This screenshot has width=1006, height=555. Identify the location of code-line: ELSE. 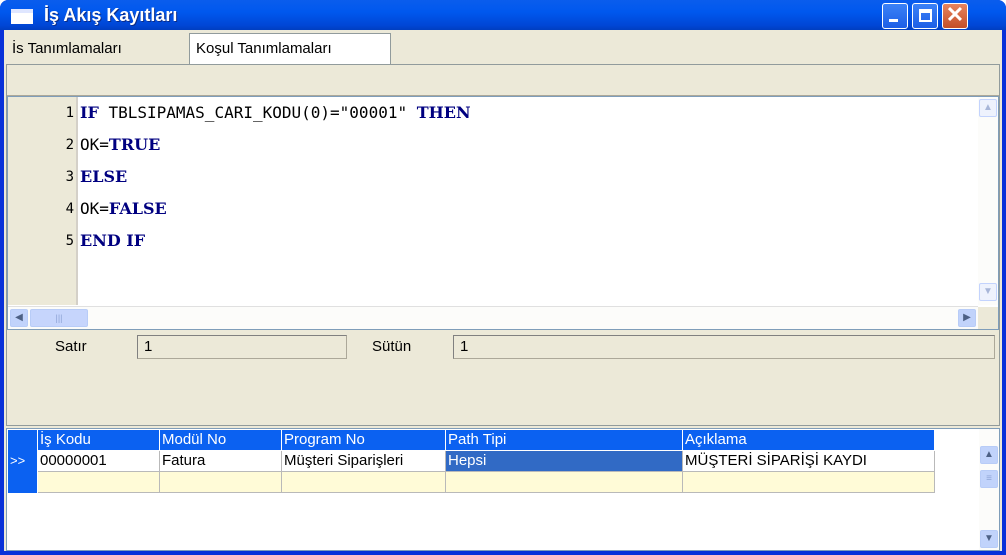
(103, 177).